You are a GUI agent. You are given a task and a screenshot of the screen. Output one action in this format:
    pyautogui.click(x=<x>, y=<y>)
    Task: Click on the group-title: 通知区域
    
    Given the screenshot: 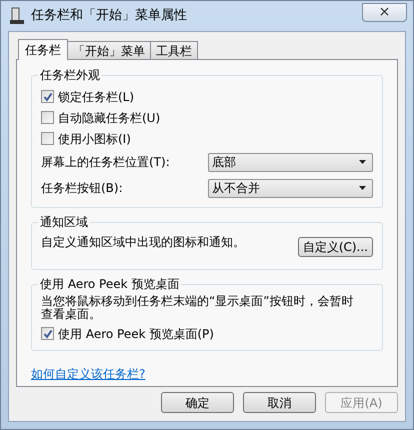 What is the action you would take?
    pyautogui.click(x=64, y=222)
    